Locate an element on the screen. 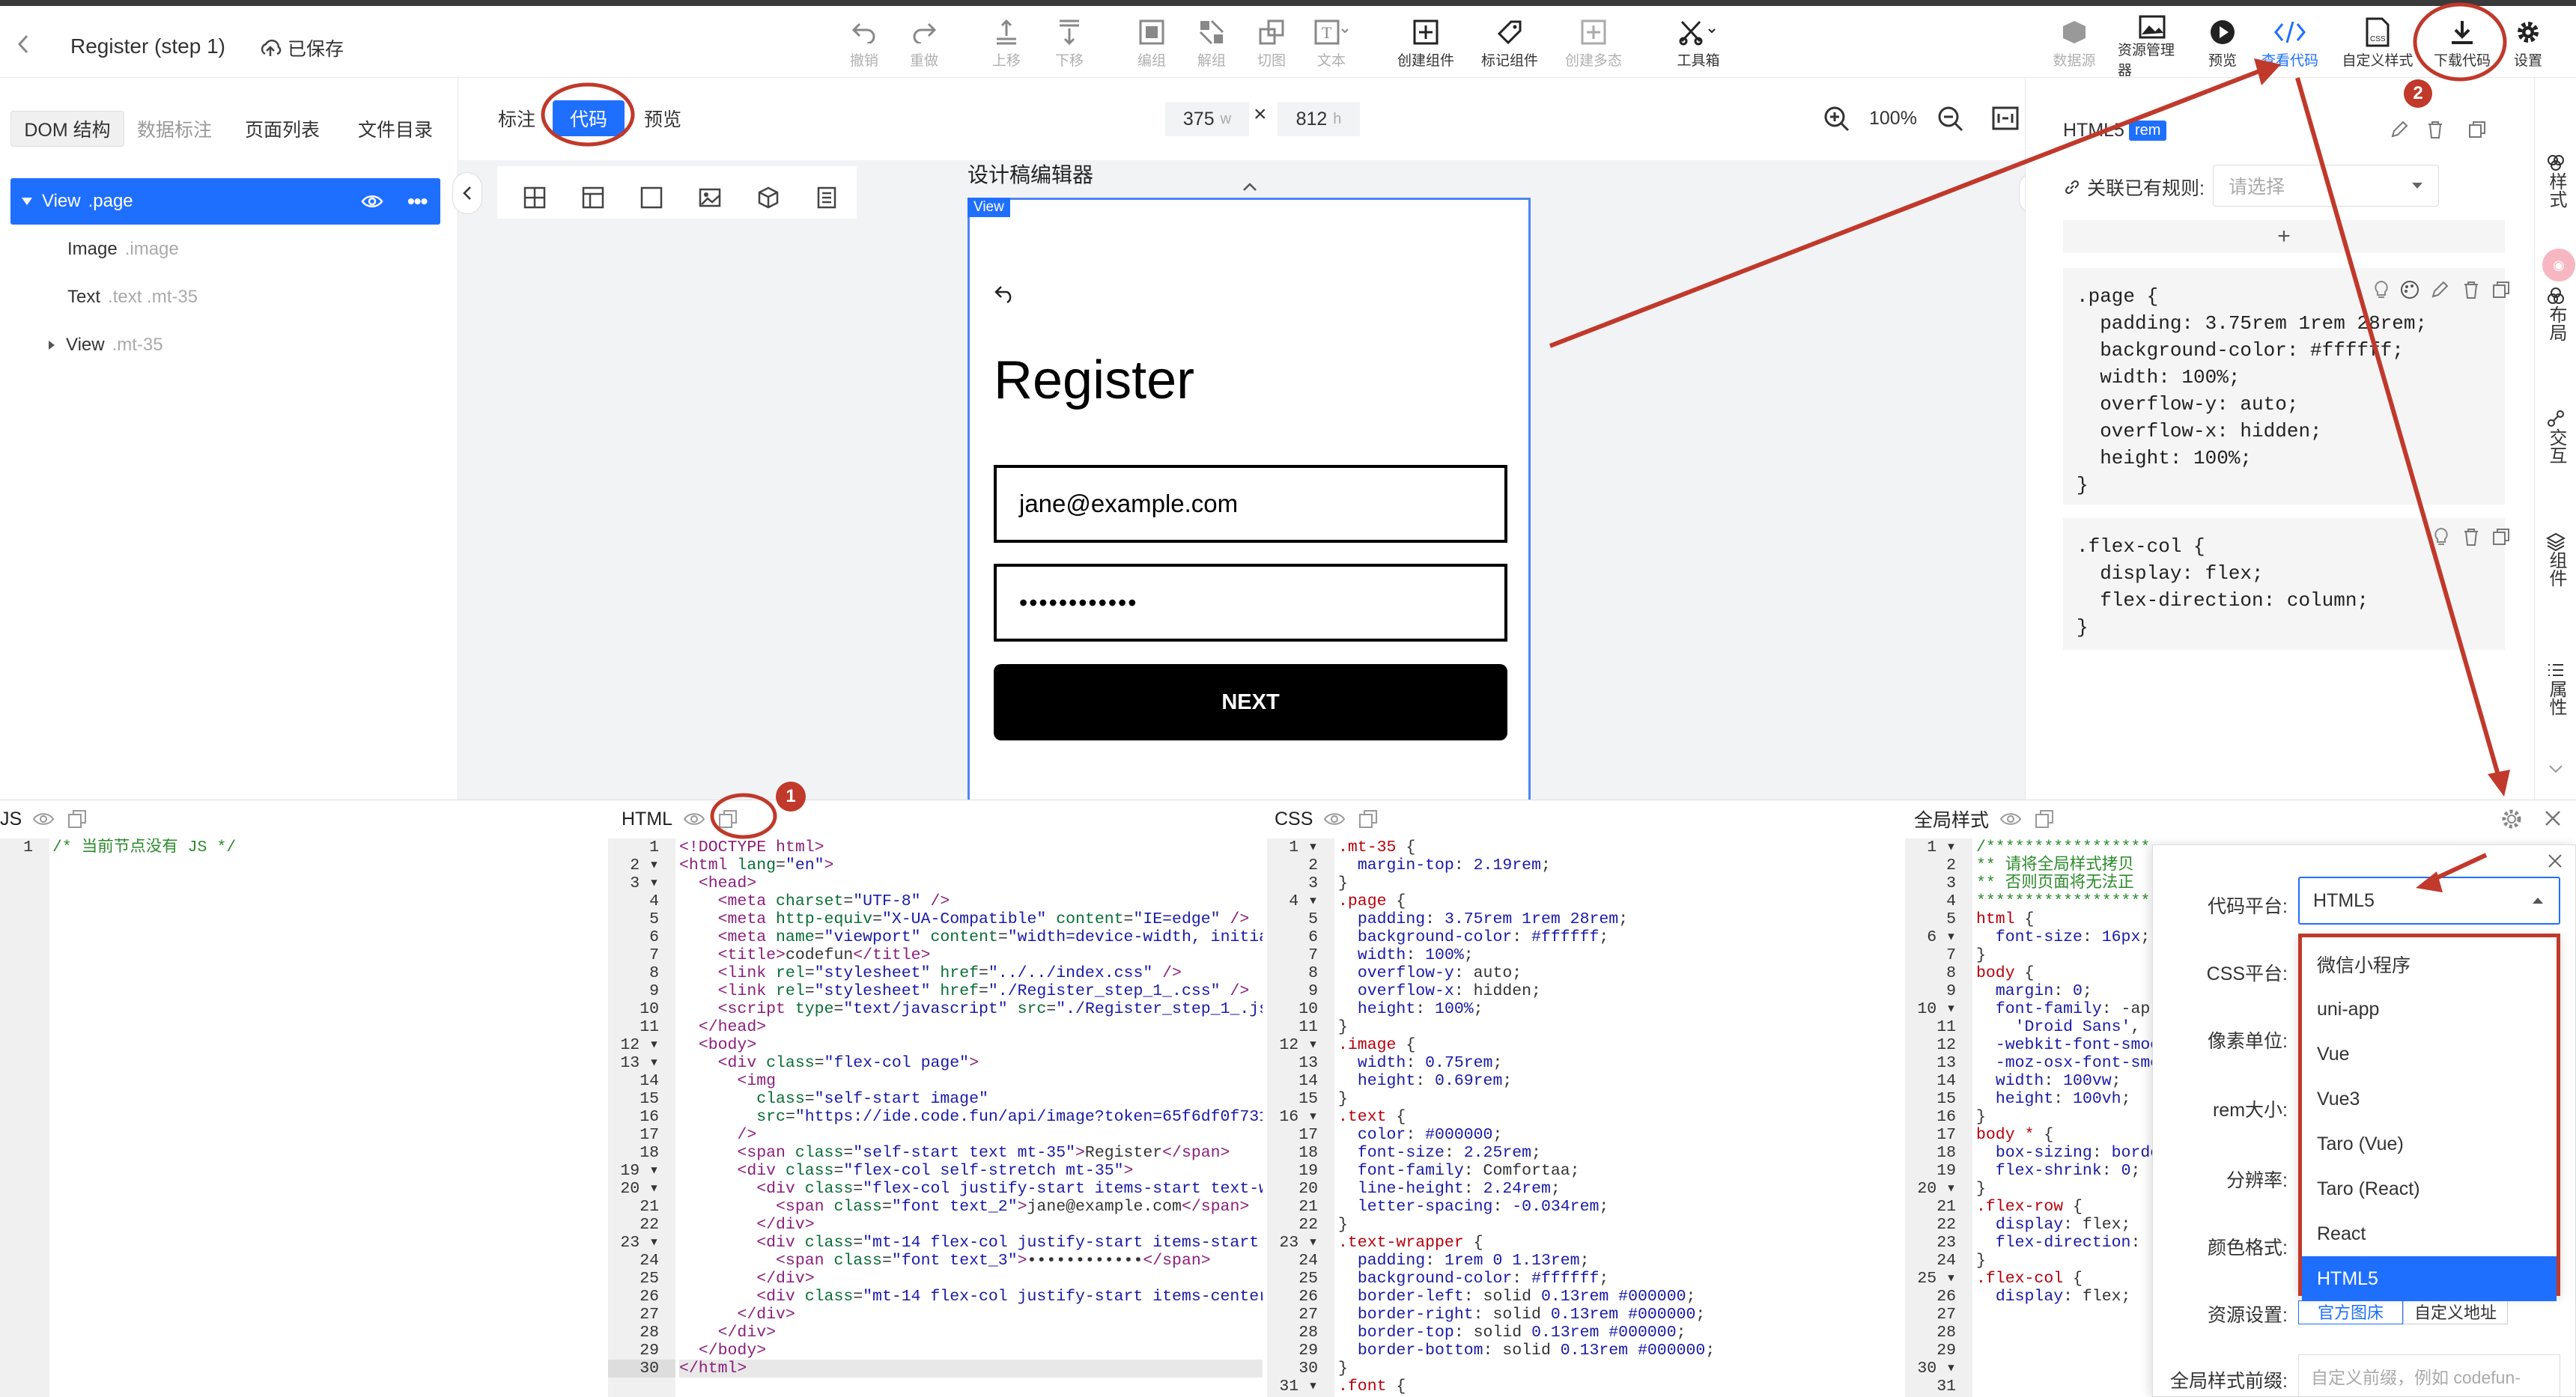 The image size is (2576, 1397). zoom-in-icon is located at coordinates (1837, 119).